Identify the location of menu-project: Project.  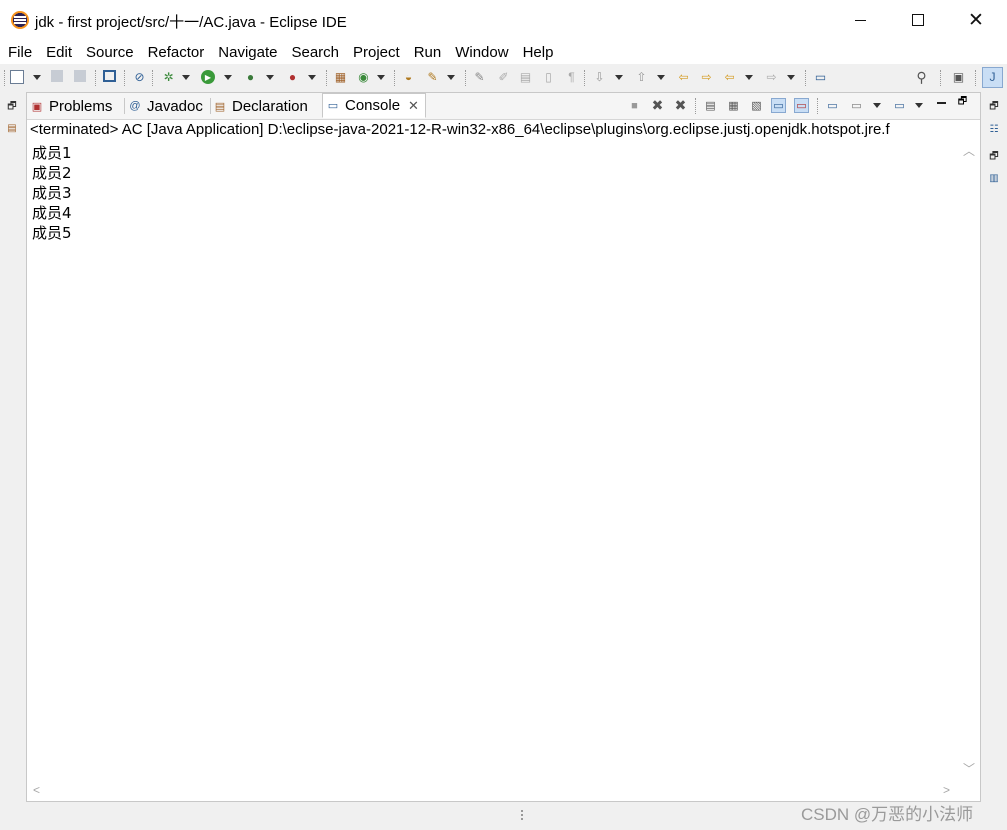
(376, 52).